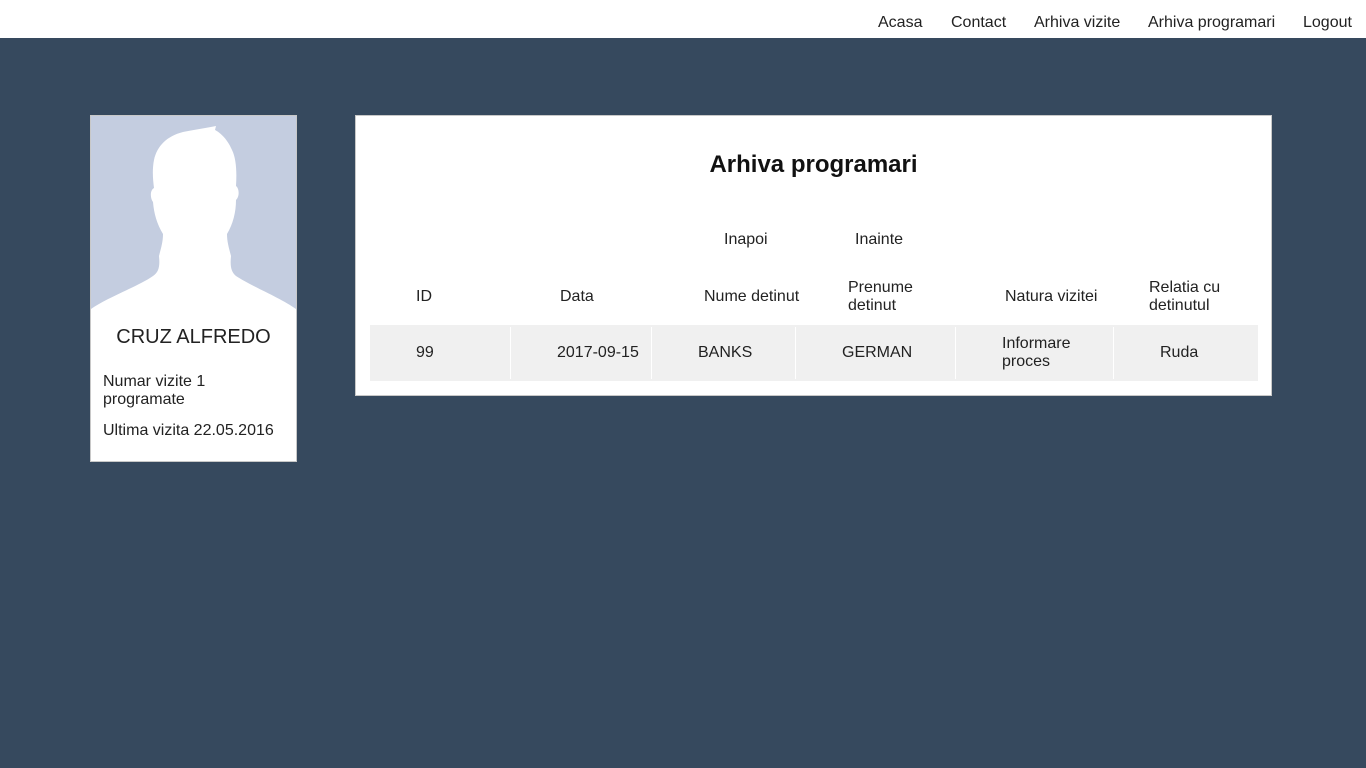 This screenshot has width=1366, height=768. I want to click on nav-link-contact: Contact, so click(978, 23).